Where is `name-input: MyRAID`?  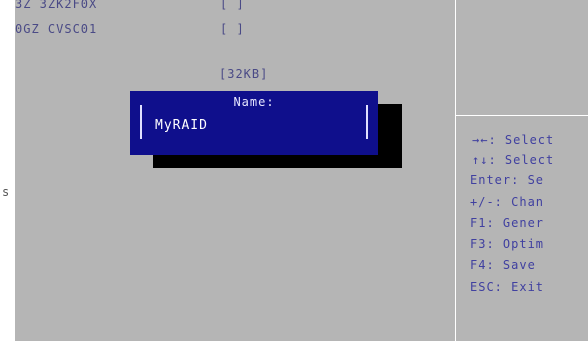
name-input: MyRAID is located at coordinates (255, 125).